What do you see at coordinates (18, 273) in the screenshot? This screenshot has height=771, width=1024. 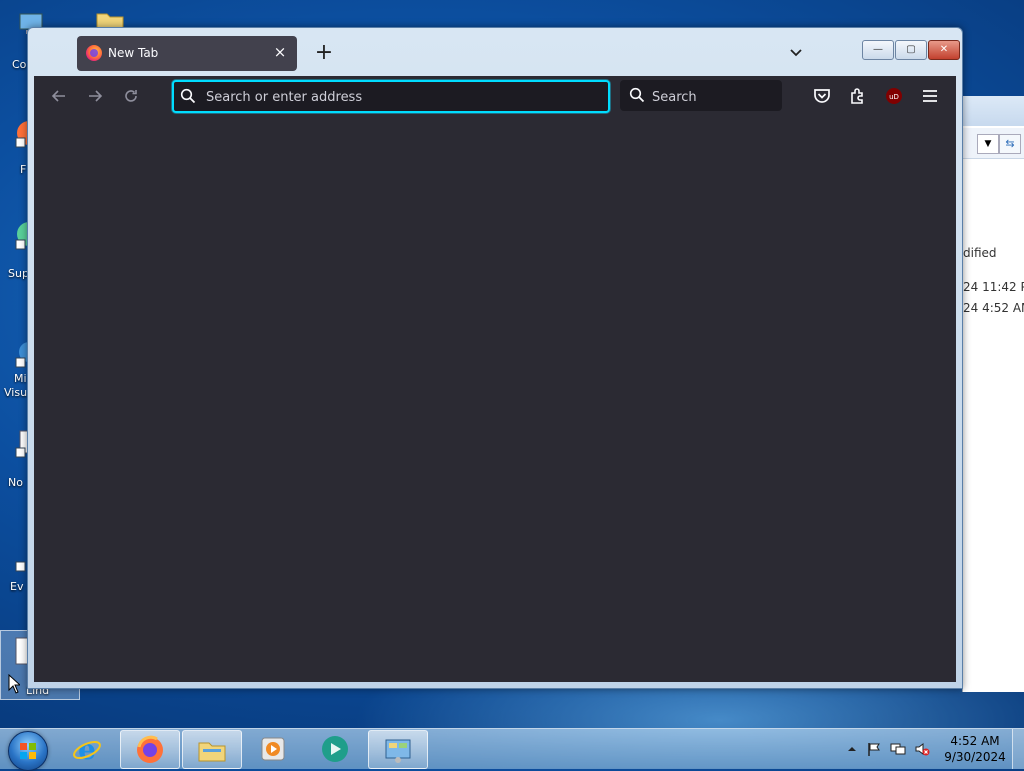 I see `desktop-label-support: Sup` at bounding box center [18, 273].